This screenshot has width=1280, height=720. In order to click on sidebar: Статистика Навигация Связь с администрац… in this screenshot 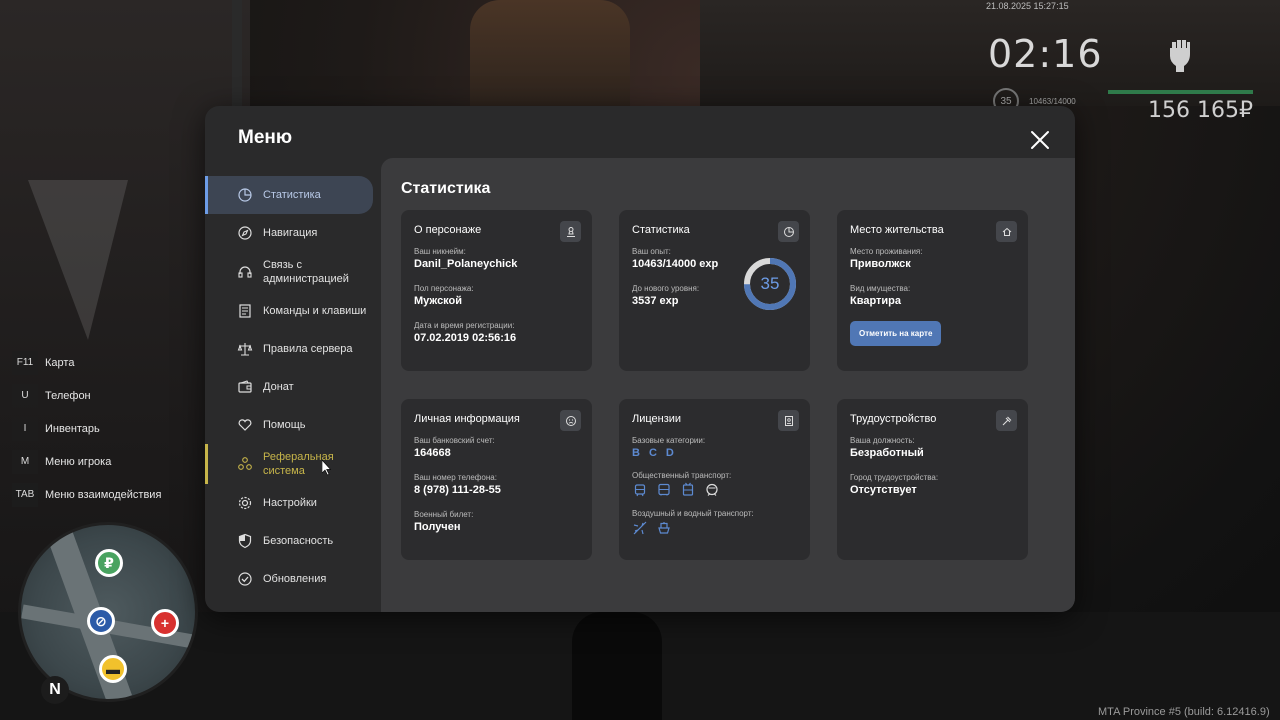, I will do `click(293, 387)`.